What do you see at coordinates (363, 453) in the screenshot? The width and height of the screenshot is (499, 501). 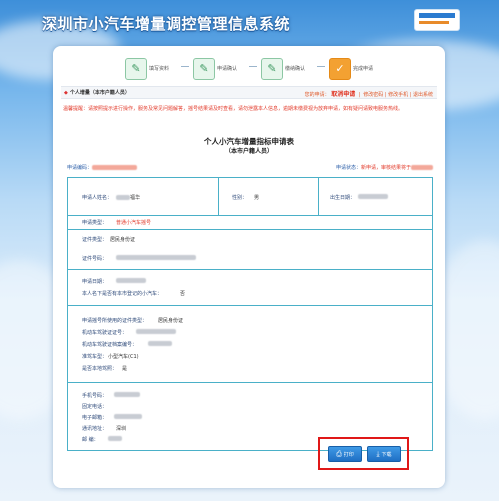 I see `action-buttons-highlight: ⎙ 打印 ⤓ 下载` at bounding box center [363, 453].